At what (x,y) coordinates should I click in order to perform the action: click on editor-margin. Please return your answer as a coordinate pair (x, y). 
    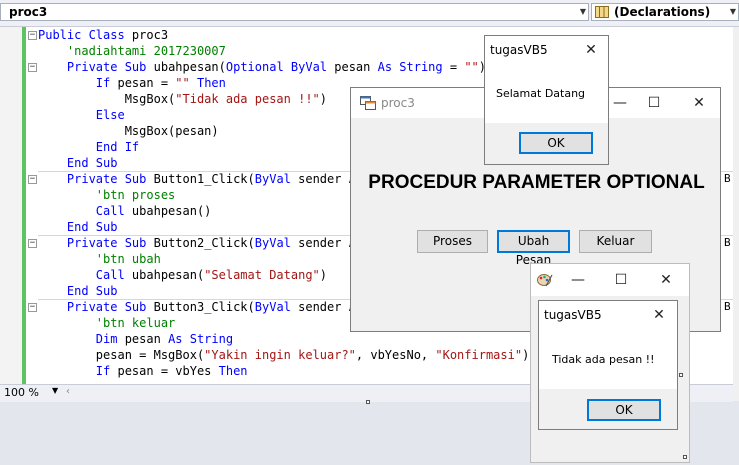
    Looking at the image, I should click on (11, 205).